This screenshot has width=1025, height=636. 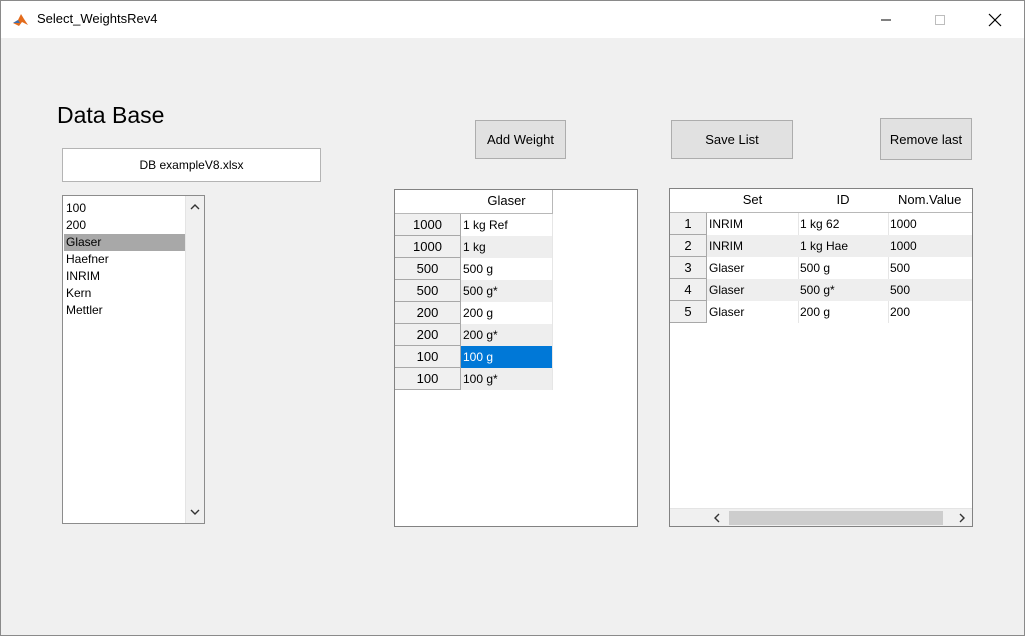 What do you see at coordinates (507, 225) in the screenshot?
I see `table-cell: 1 kg Ref` at bounding box center [507, 225].